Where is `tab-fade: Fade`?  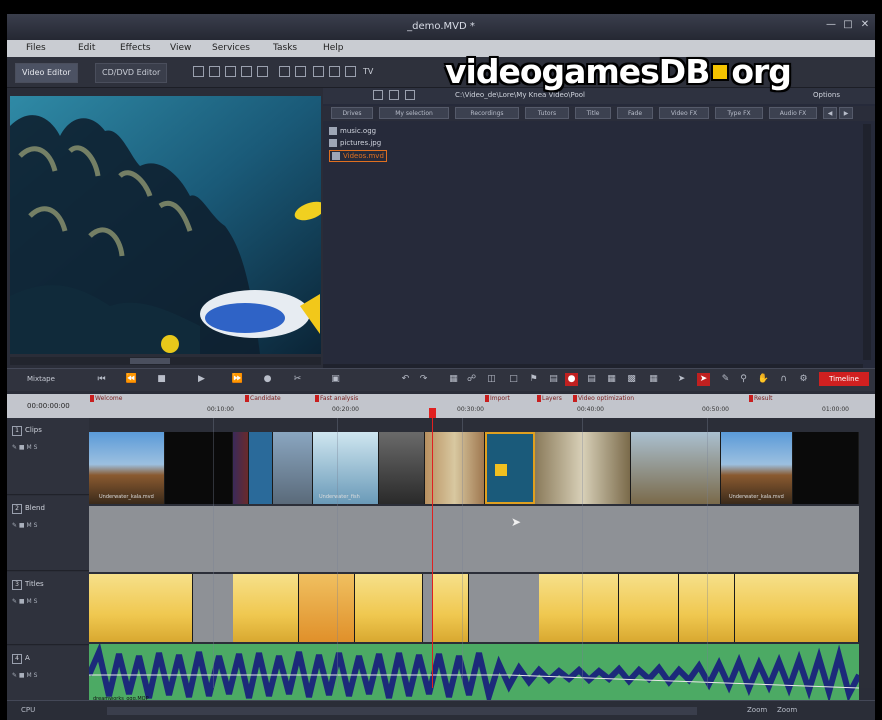 tab-fade: Fade is located at coordinates (635, 113).